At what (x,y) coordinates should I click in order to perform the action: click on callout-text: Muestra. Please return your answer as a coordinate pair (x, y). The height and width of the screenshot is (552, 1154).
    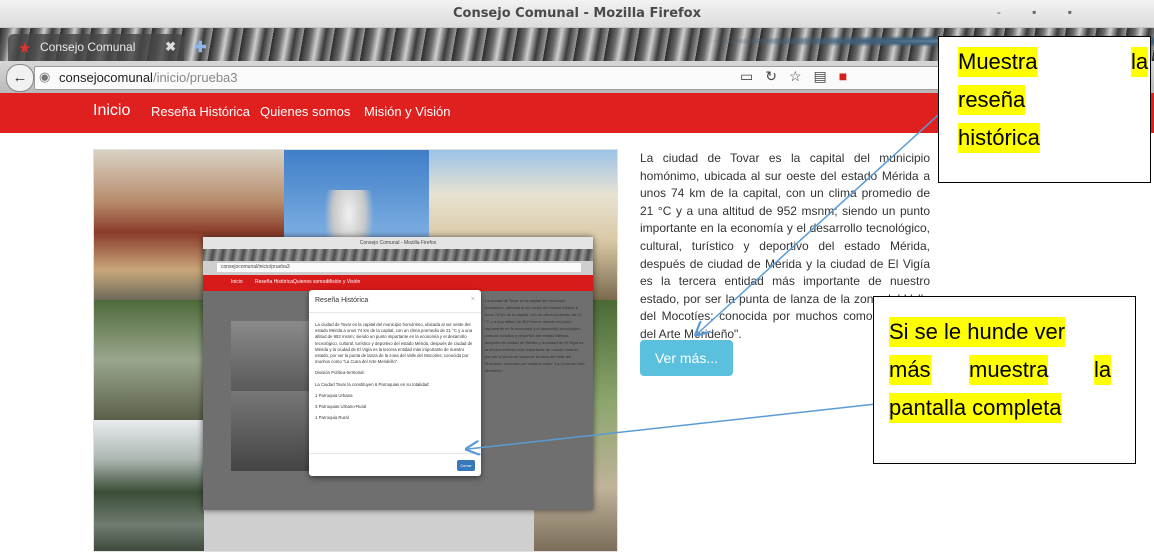
    Looking at the image, I should click on (998, 62).